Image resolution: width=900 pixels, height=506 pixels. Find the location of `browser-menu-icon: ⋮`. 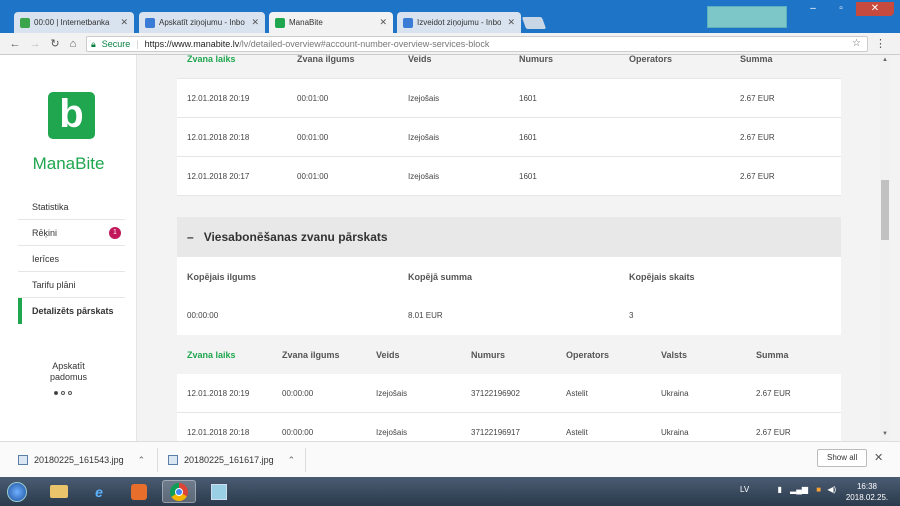

browser-menu-icon: ⋮ is located at coordinates (880, 43).